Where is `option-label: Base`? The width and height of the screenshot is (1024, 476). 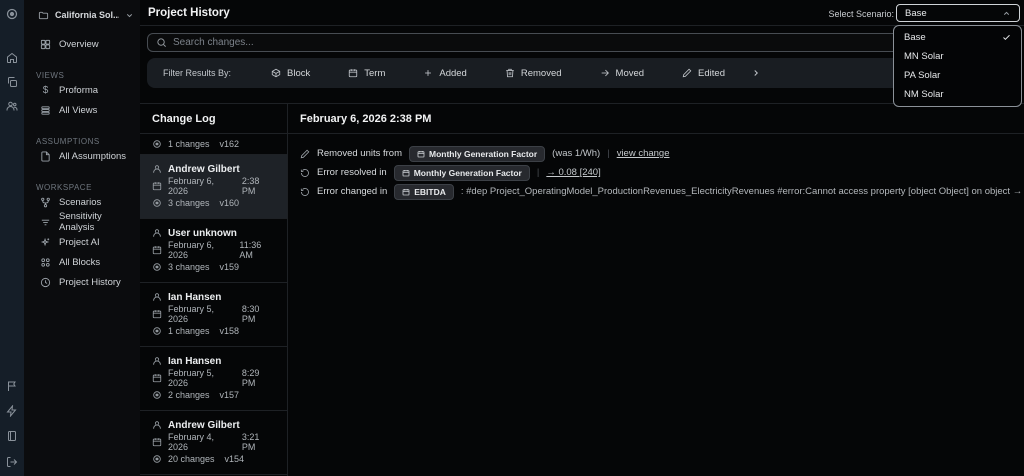 option-label: Base is located at coordinates (915, 37).